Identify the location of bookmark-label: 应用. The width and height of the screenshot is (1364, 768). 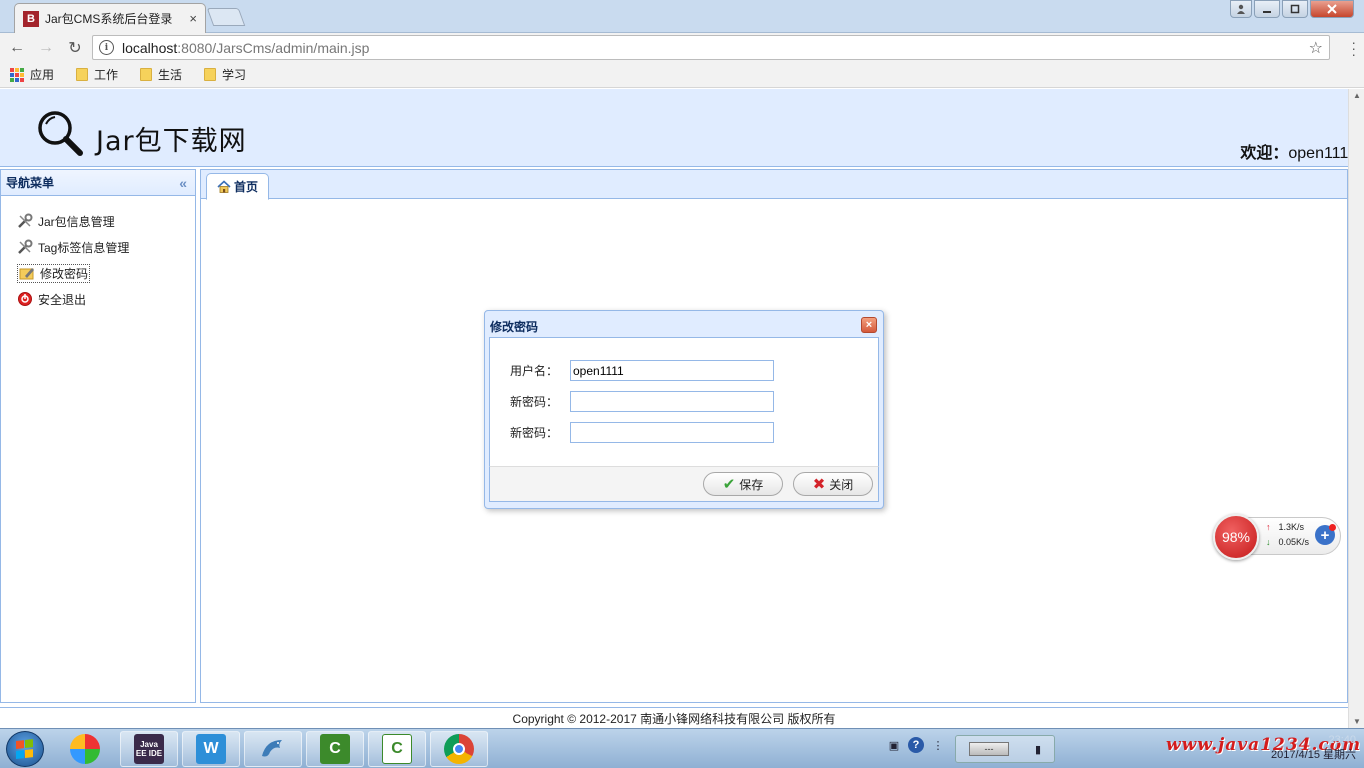
(42, 75).